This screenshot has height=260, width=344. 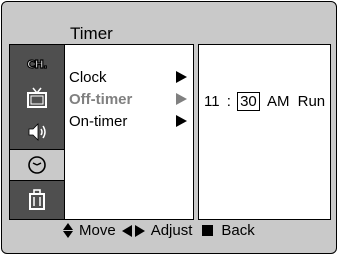 I want to click on menu-item-on-timer: On-timer, so click(x=128, y=122).